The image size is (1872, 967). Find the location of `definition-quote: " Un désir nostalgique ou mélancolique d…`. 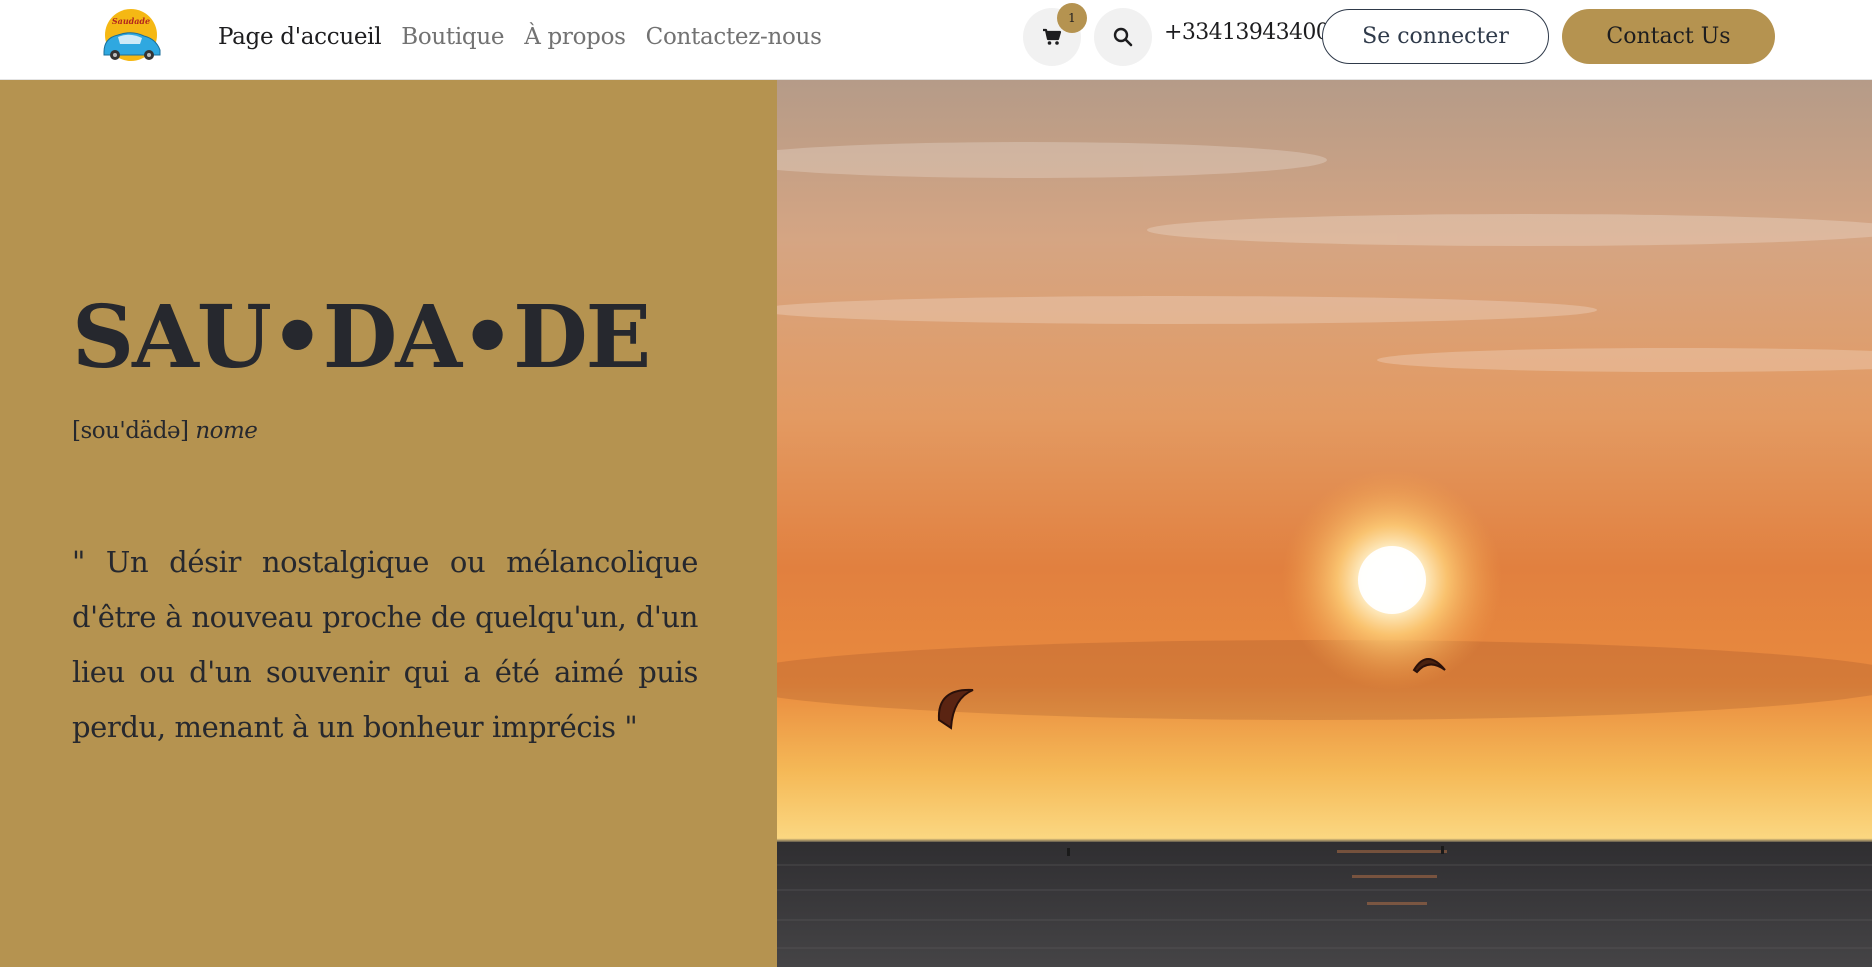

definition-quote: " Un désir nostalgique ou mélancolique d… is located at coordinates (385, 644).